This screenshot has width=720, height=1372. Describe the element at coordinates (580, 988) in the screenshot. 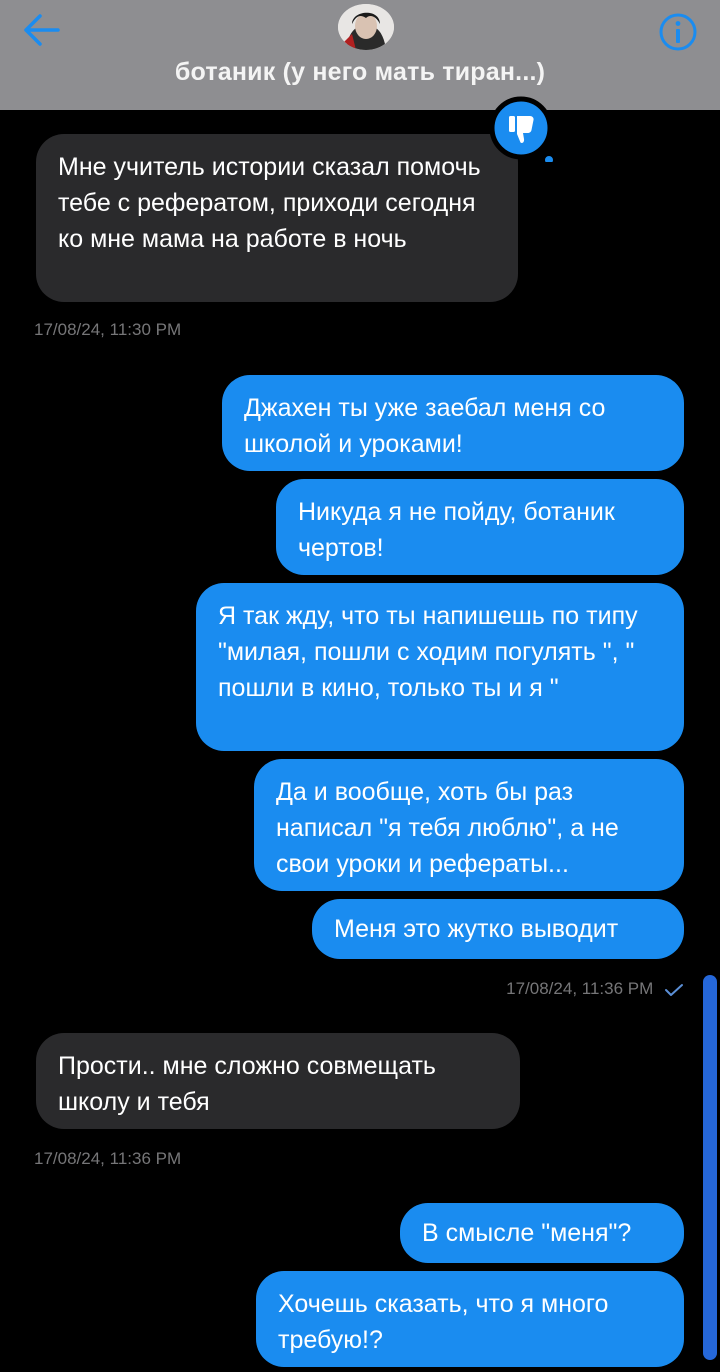

I see `timestamp-text: 17/08/24, 11:36 PM` at that location.